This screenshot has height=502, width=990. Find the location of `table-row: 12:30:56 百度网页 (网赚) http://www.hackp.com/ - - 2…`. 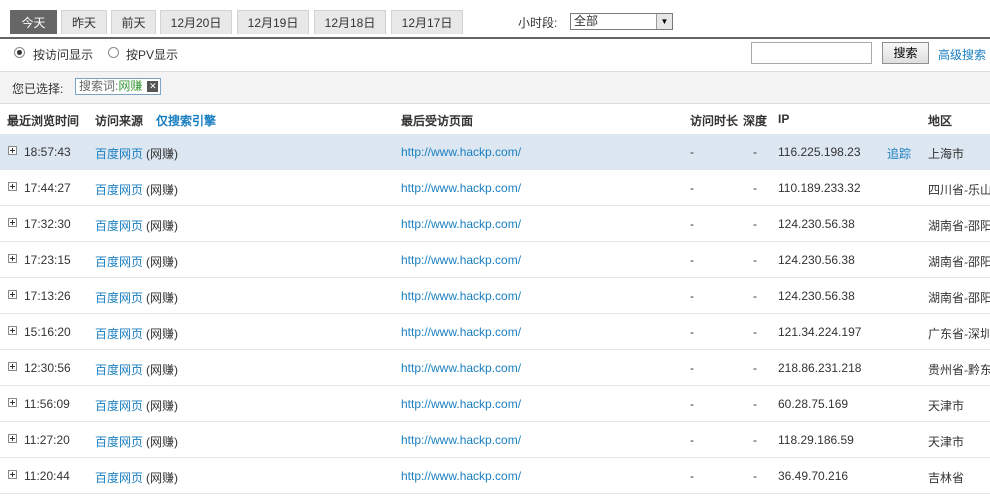

table-row: 12:30:56 百度网页 (网赚) http://www.hackp.com/ - - 2… is located at coordinates (495, 368).